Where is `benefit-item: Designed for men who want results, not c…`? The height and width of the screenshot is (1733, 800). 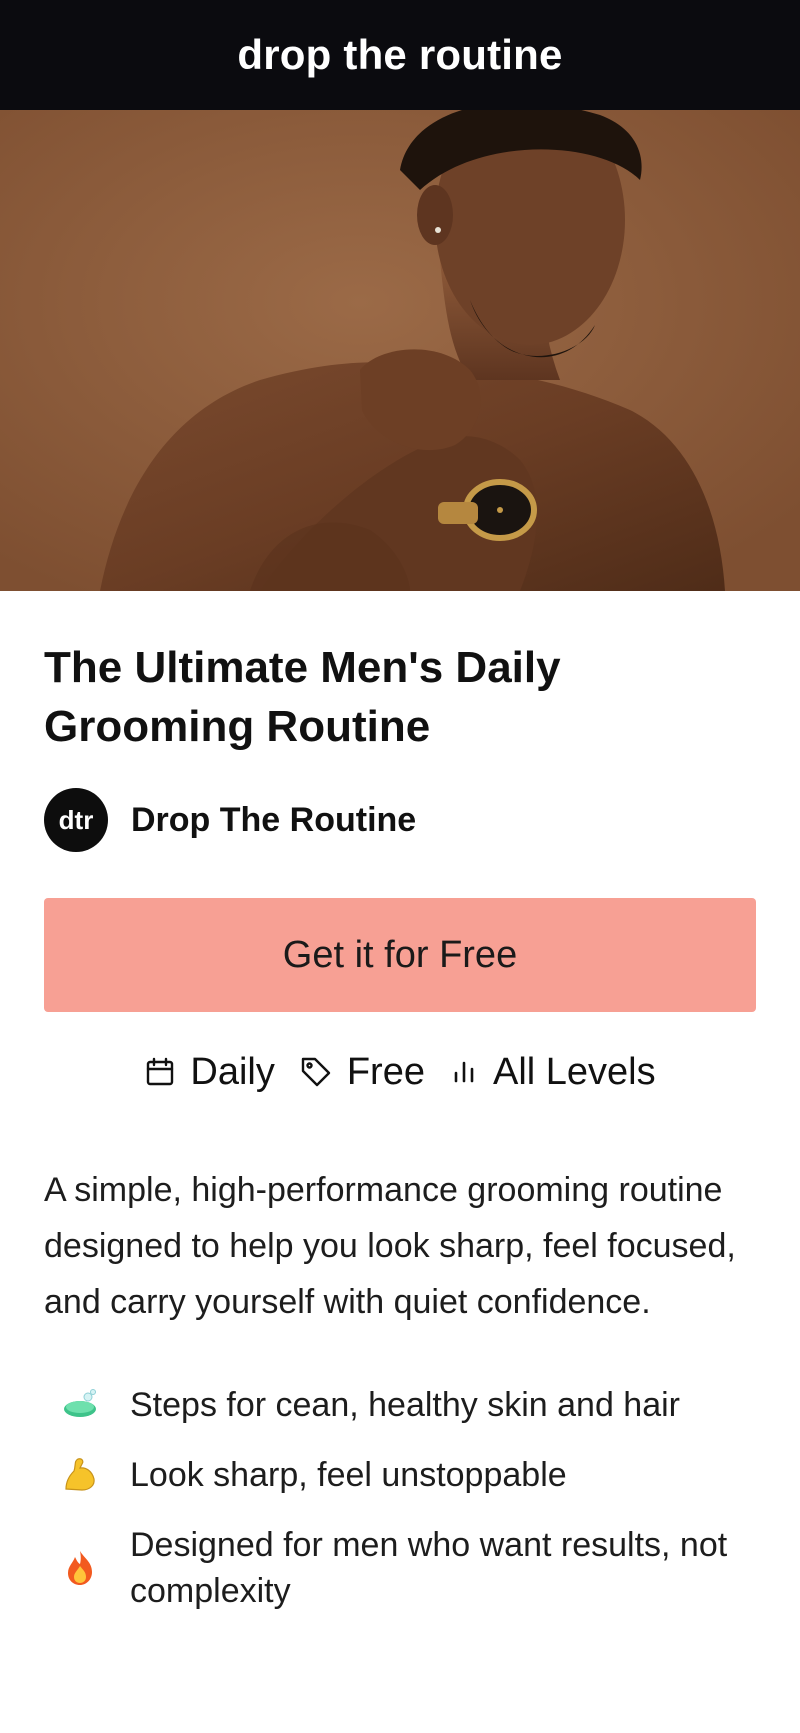
benefit-item: Designed for men who want results, not c… is located at coordinates (400, 1568).